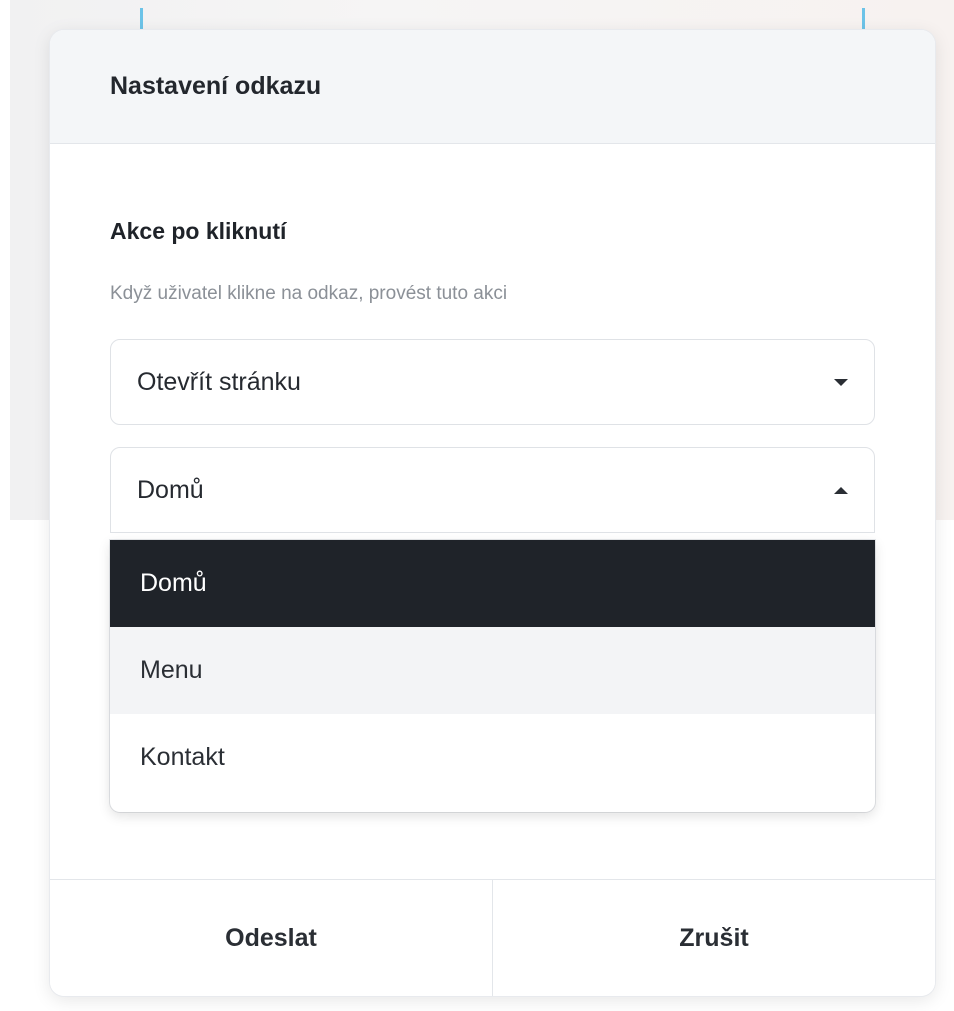 The image size is (954, 1011). Describe the element at coordinates (841, 382) in the screenshot. I see `chevron-down-icon` at that location.